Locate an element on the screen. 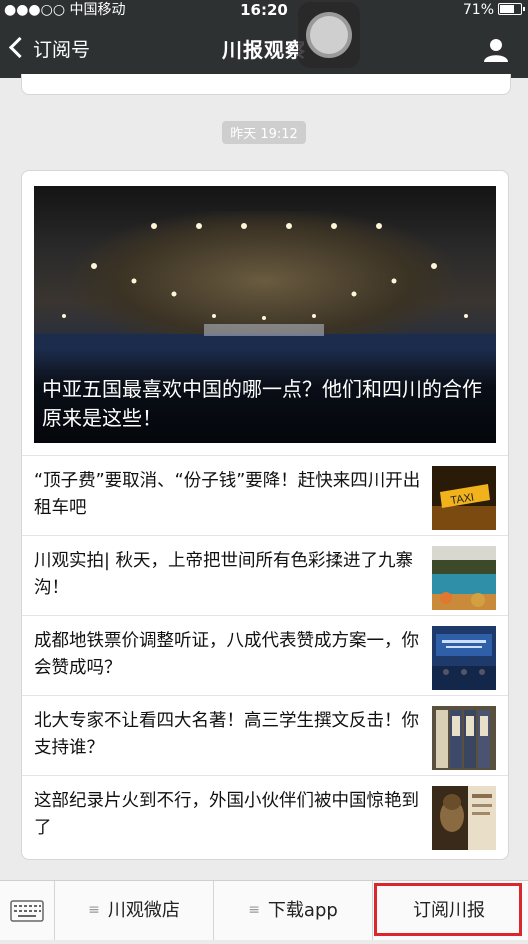 The width and height of the screenshot is (528, 944). person-icon is located at coordinates (496, 50).